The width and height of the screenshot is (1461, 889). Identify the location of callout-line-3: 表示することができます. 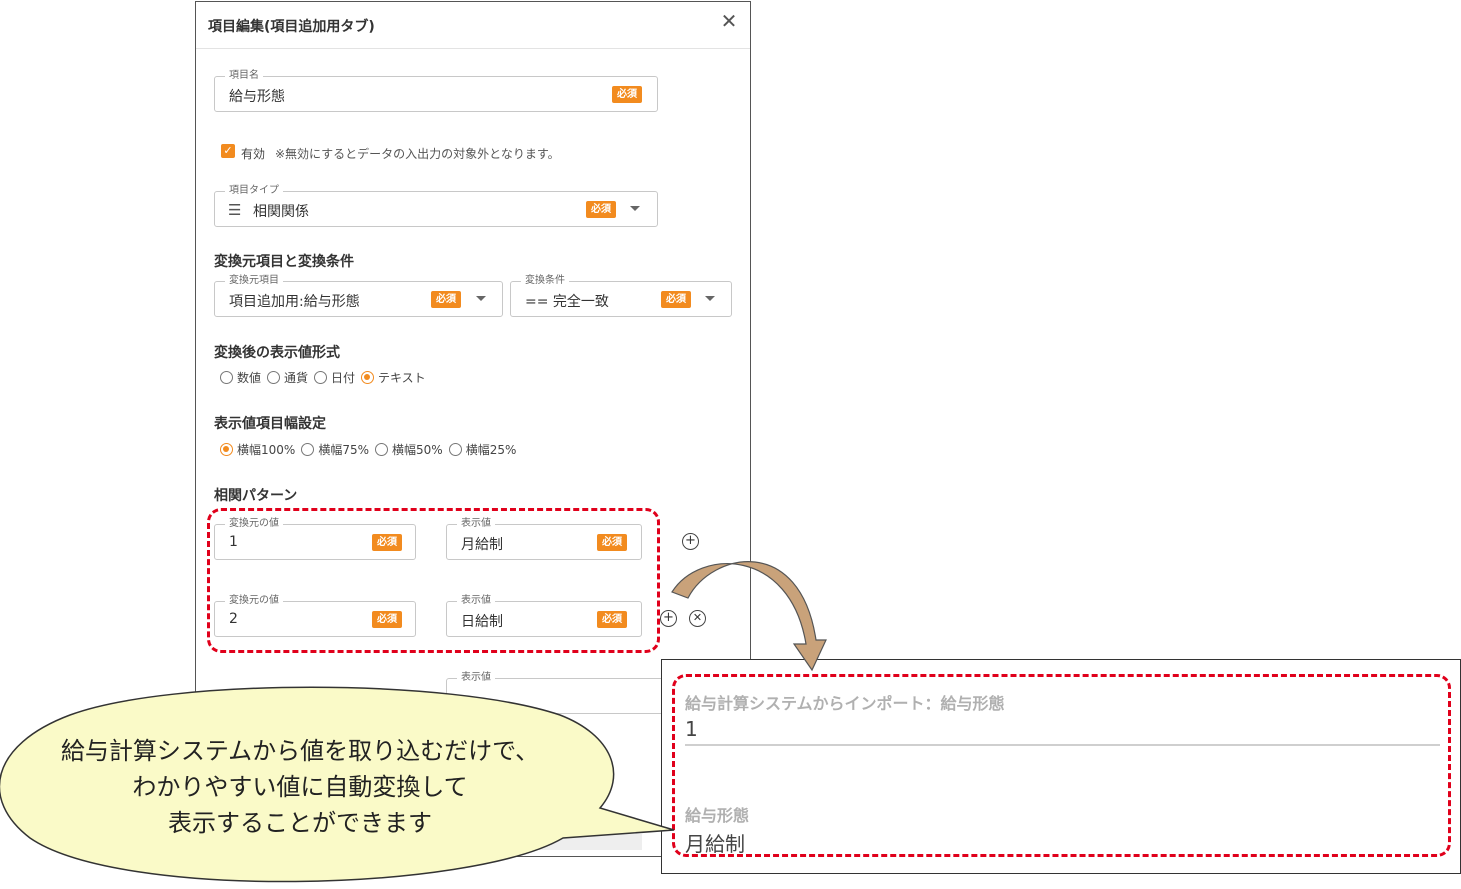
(300, 823).